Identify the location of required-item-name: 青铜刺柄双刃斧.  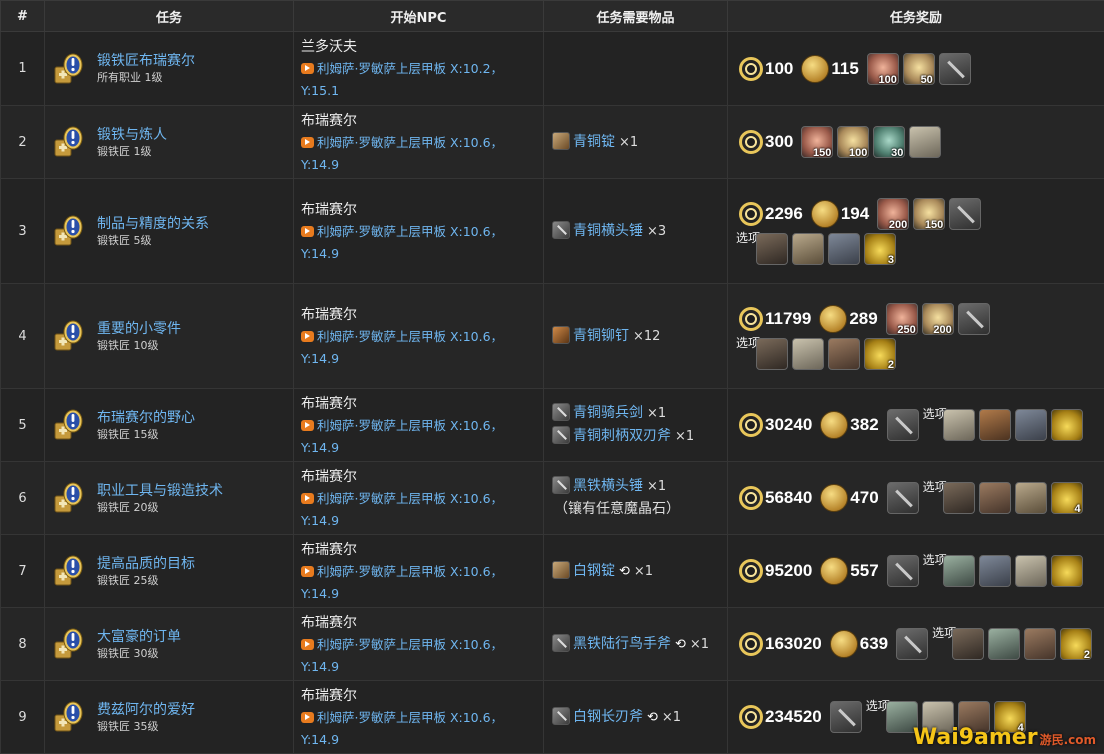
(622, 436).